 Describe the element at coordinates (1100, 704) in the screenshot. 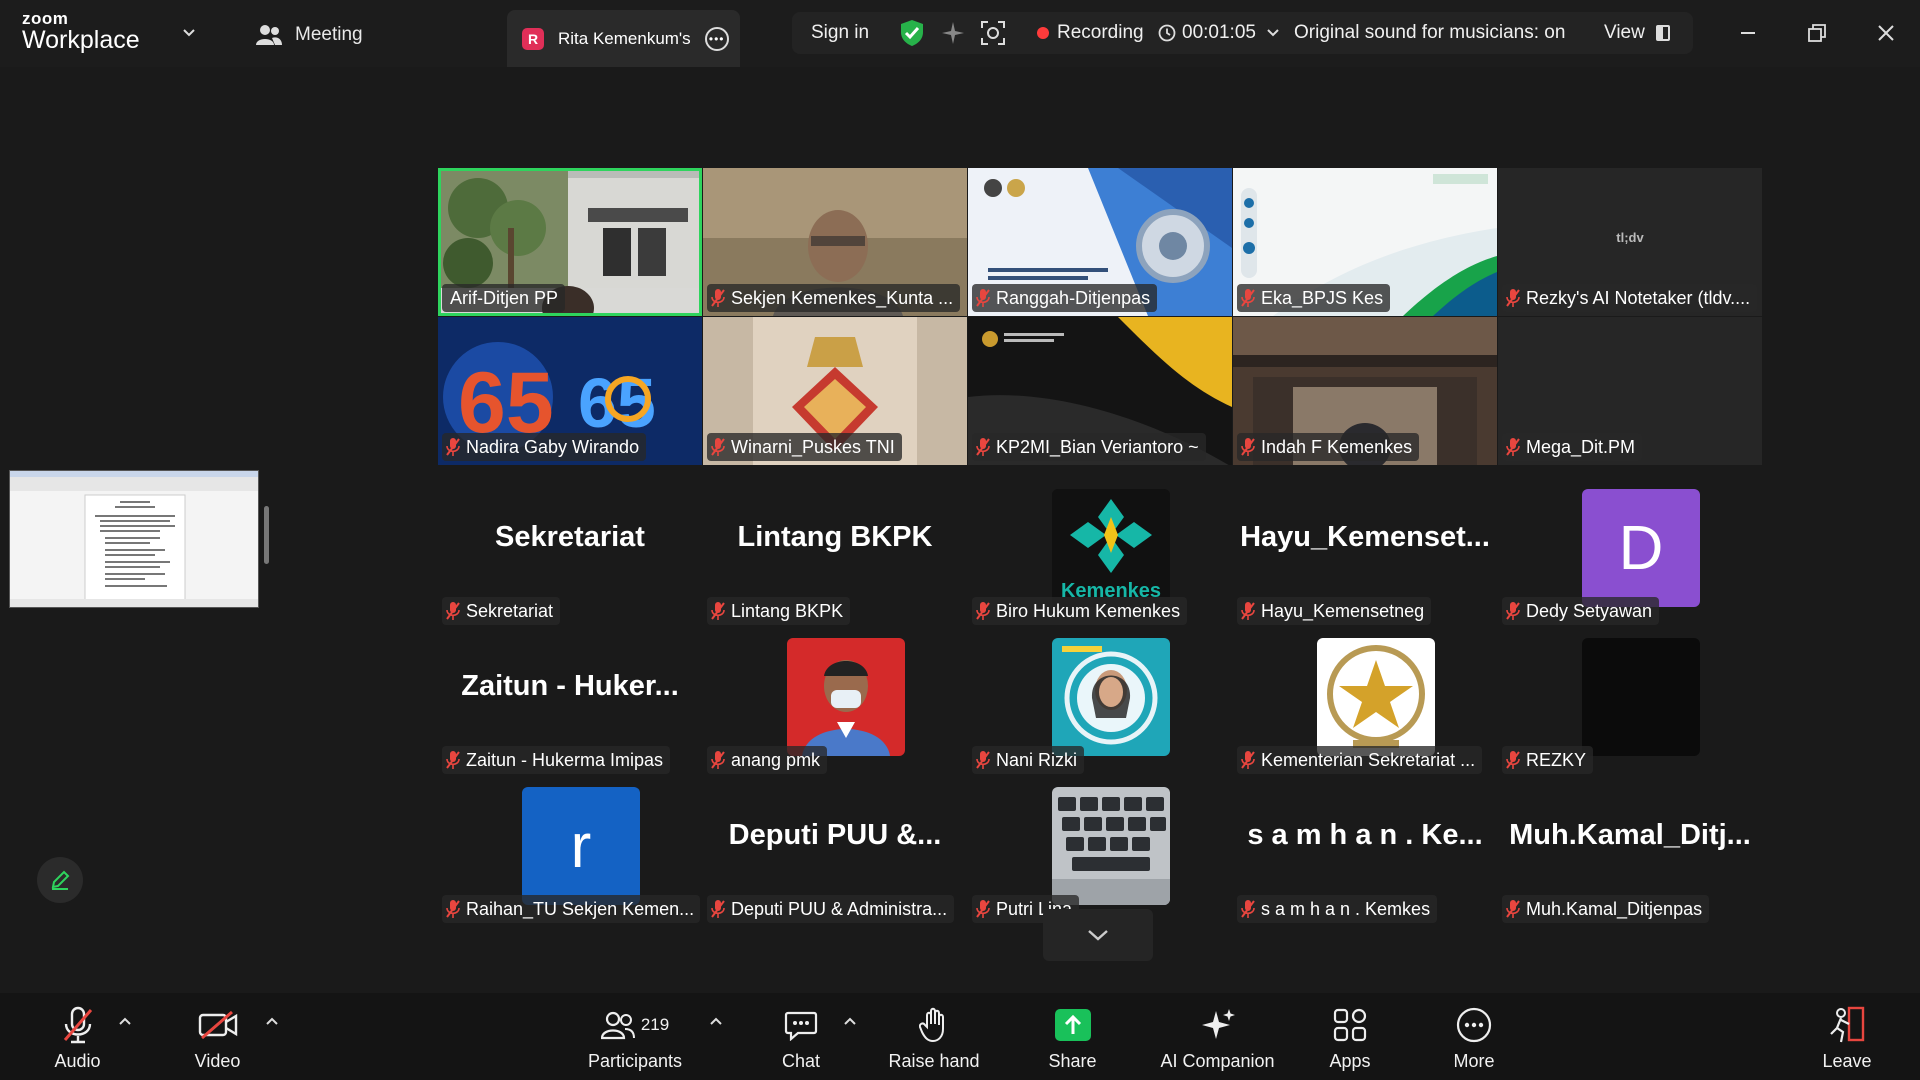

I see `participant-tile: Nani Rizki` at that location.